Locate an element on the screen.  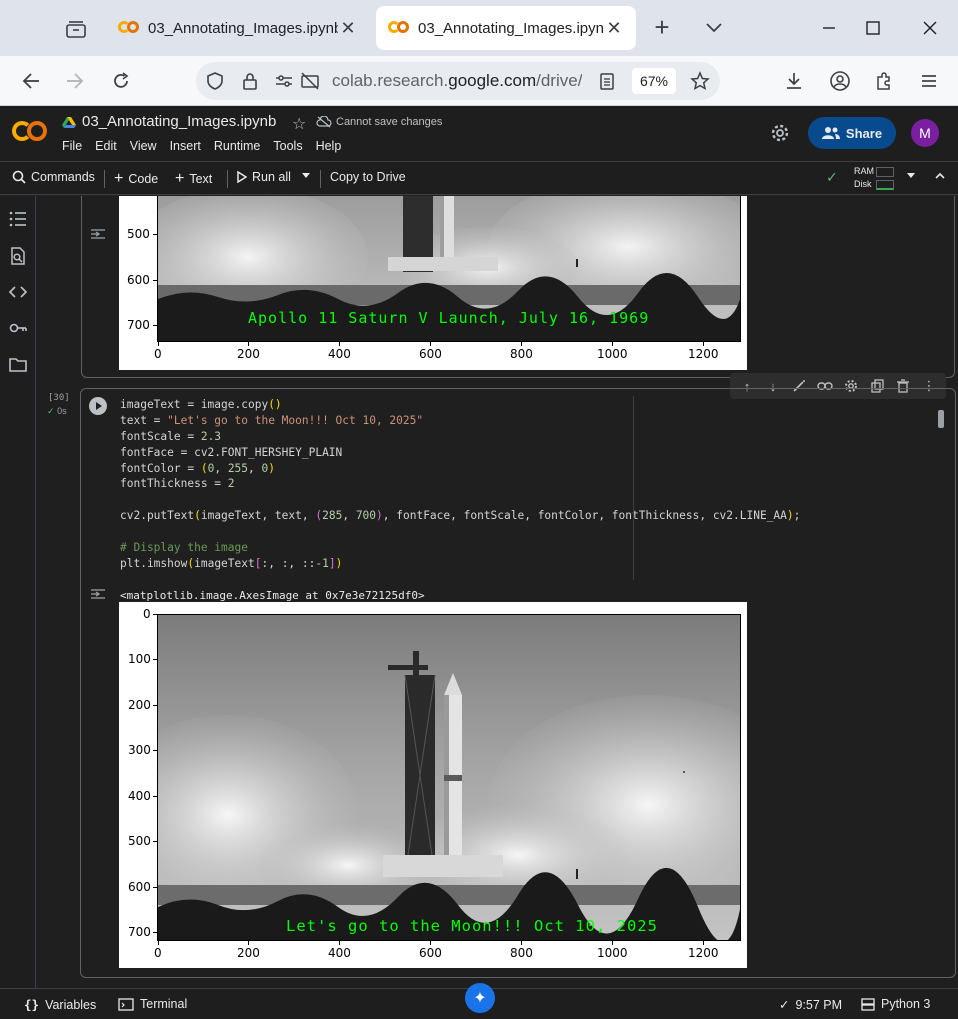
menu-view: View is located at coordinates (143, 147).